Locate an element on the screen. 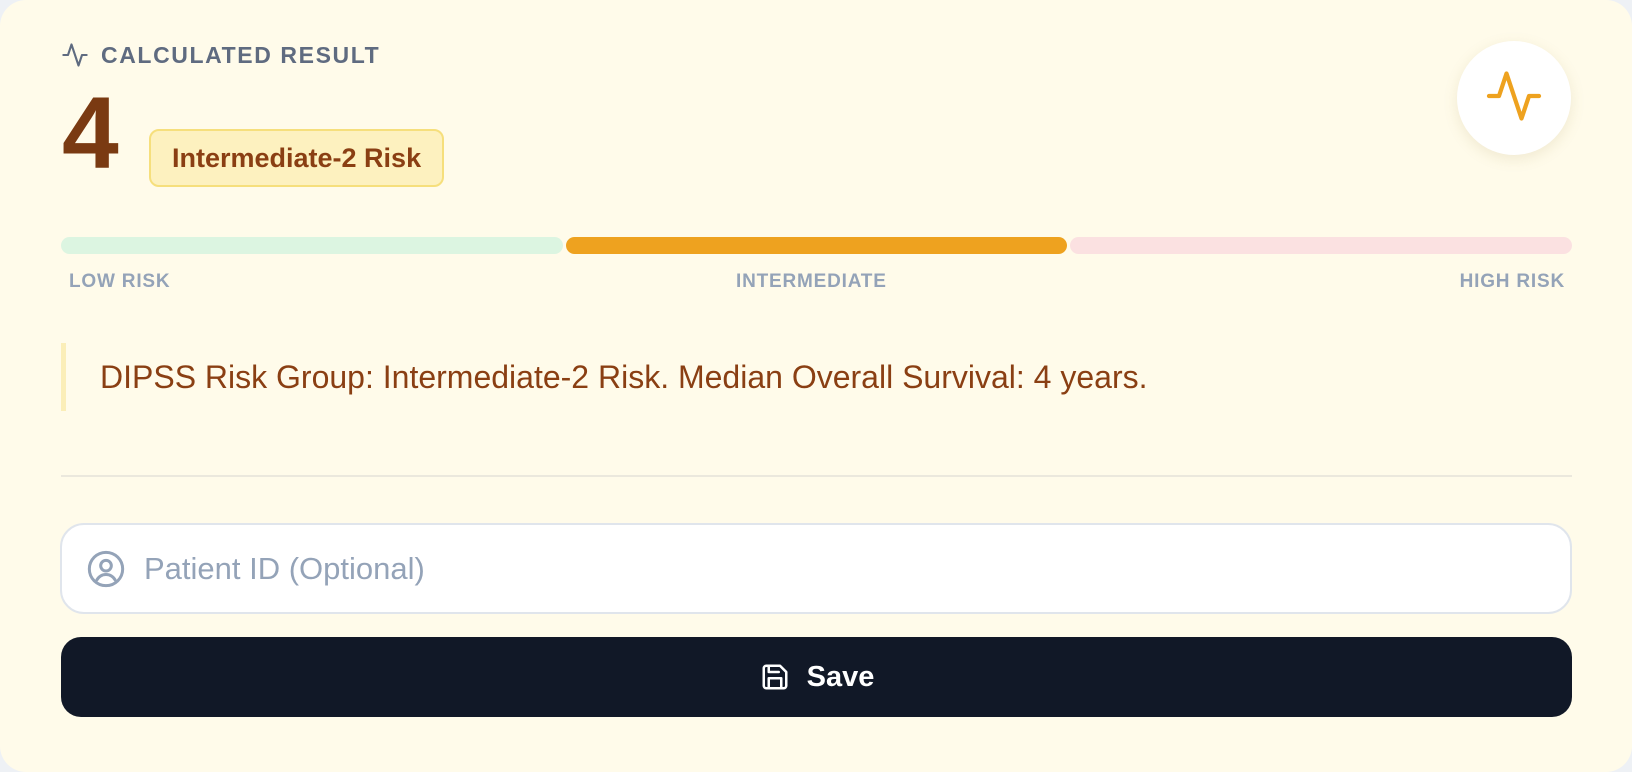 This screenshot has height=772, width=1632. risk-label-high: HIGH RISK is located at coordinates (1512, 281).